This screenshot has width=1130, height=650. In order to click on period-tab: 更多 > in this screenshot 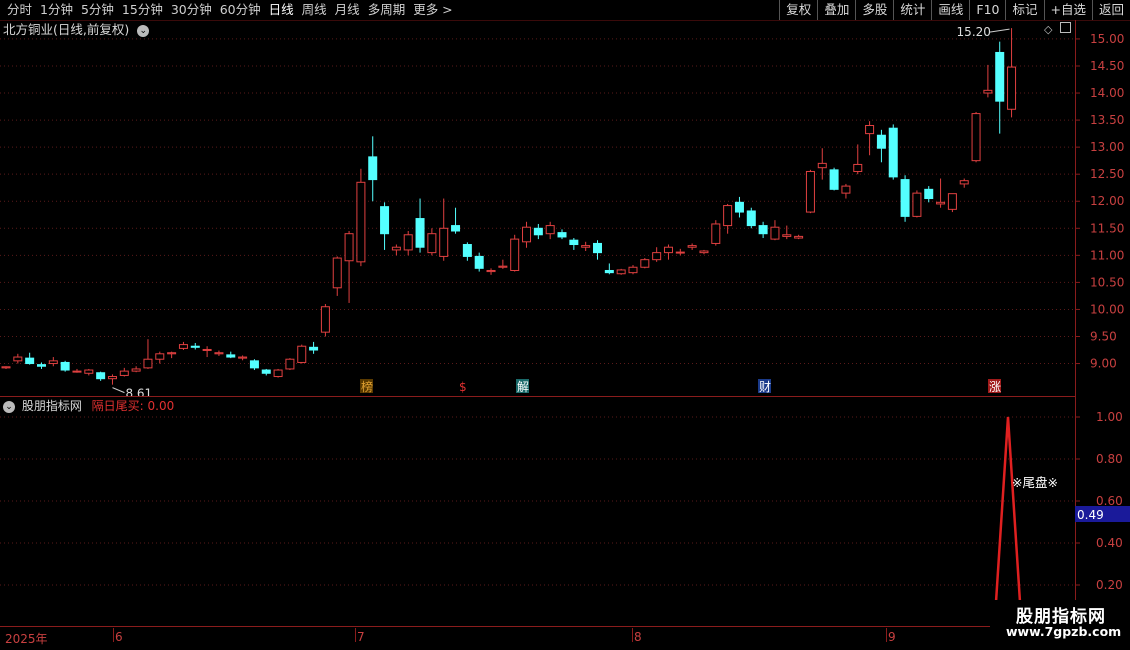, I will do `click(433, 10)`.